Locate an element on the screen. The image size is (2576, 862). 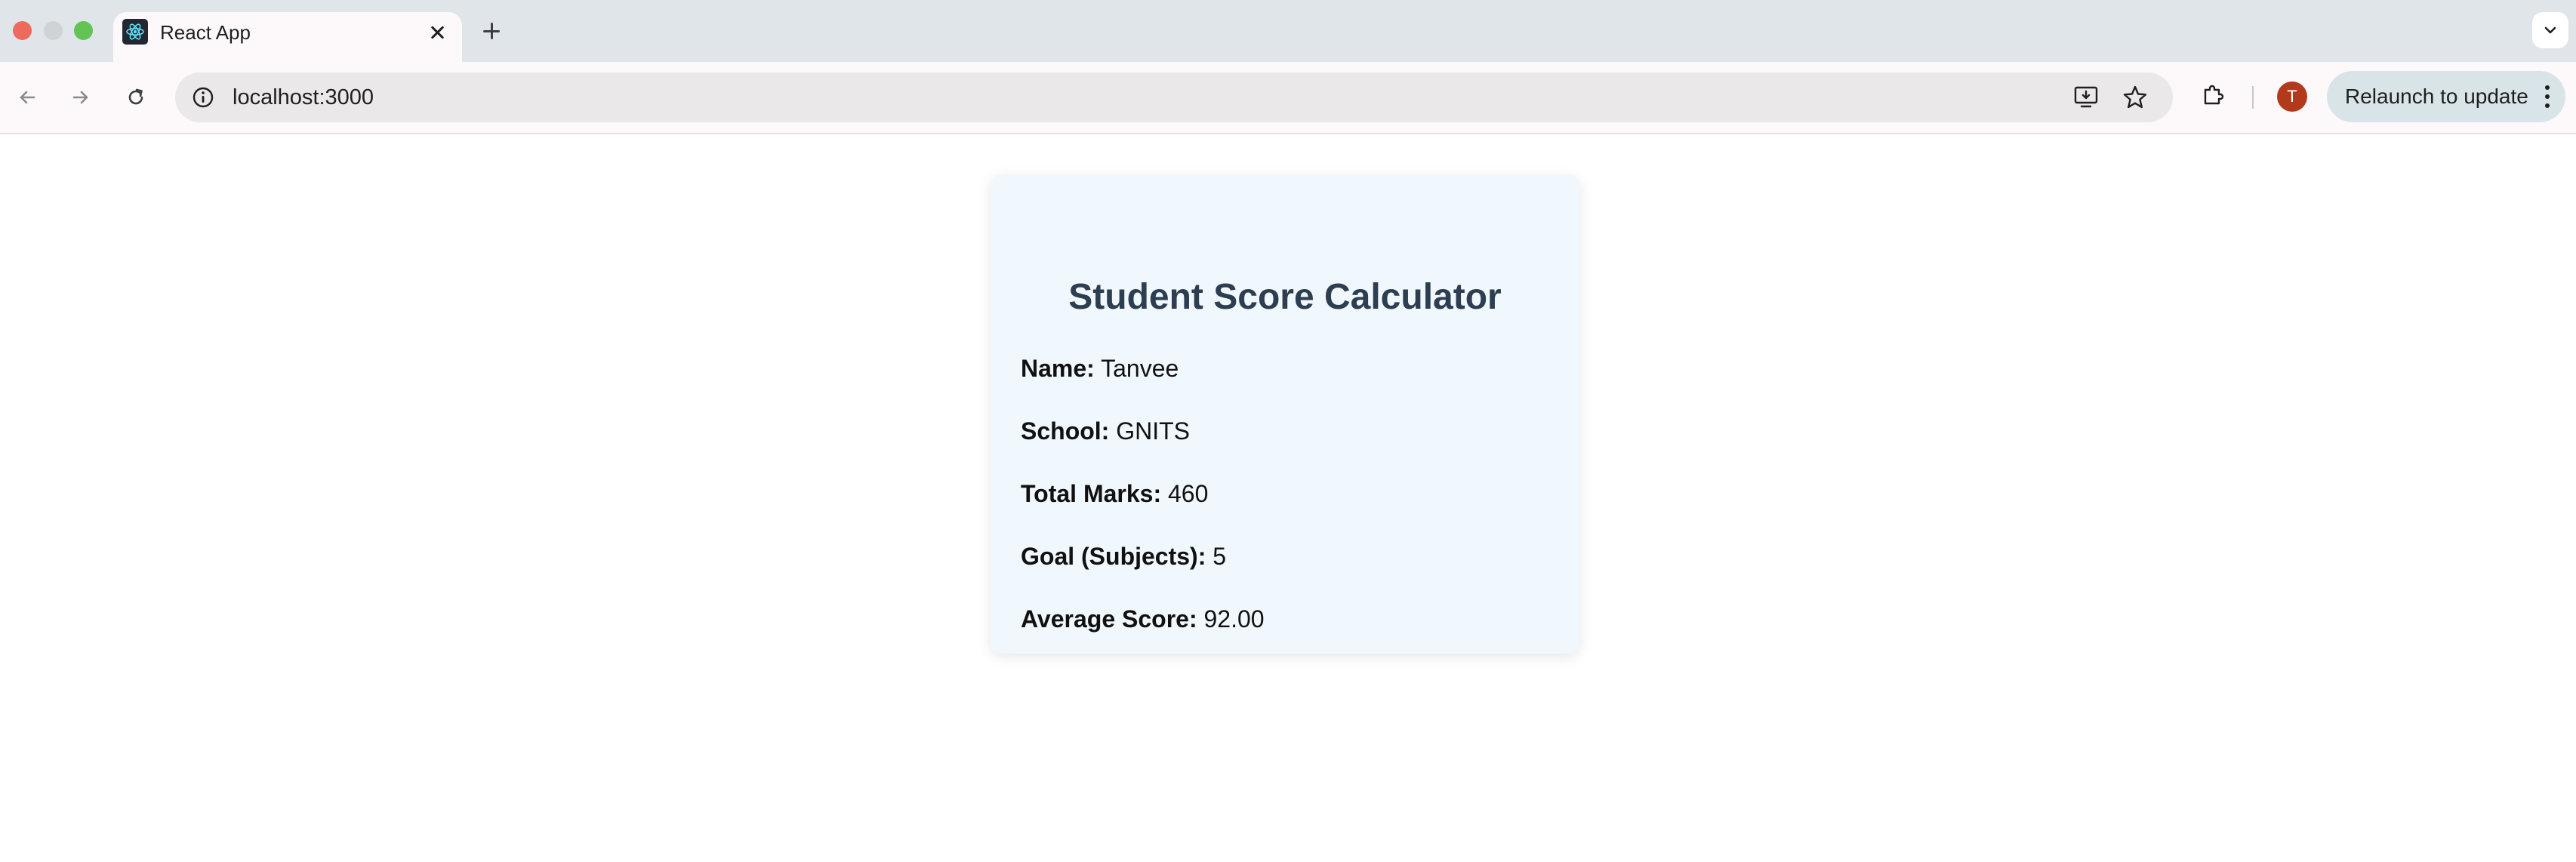
tab-title: React App is located at coordinates (205, 32).